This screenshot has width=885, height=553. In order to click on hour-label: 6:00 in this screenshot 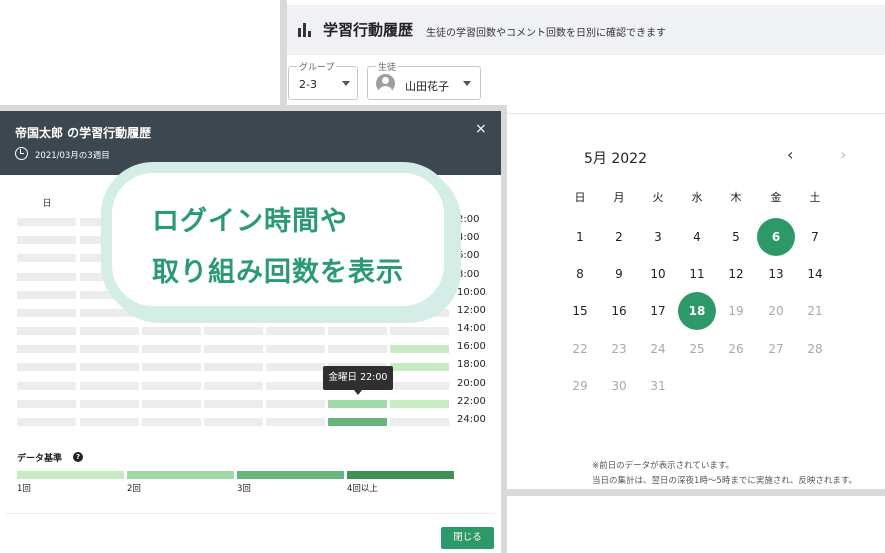, I will do `click(468, 255)`.